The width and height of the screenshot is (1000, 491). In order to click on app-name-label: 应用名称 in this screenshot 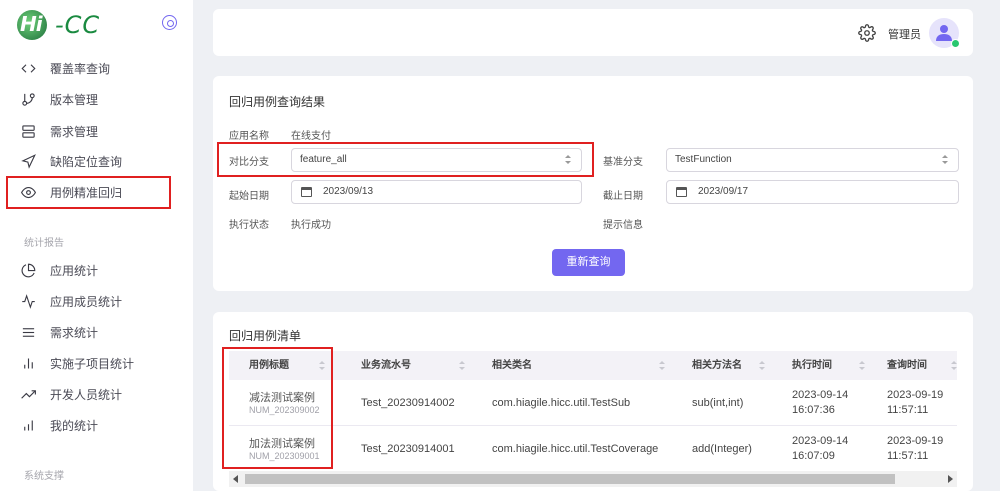, I will do `click(249, 136)`.